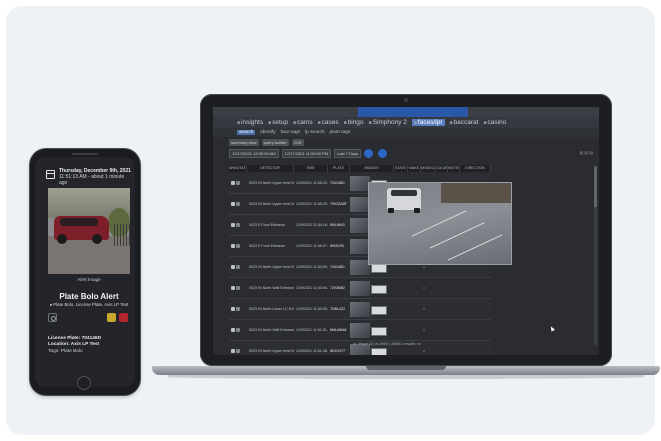 The image size is (661, 441). Describe the element at coordinates (475, 168) in the screenshot. I see `column-header-direction: DIRECTION` at that location.